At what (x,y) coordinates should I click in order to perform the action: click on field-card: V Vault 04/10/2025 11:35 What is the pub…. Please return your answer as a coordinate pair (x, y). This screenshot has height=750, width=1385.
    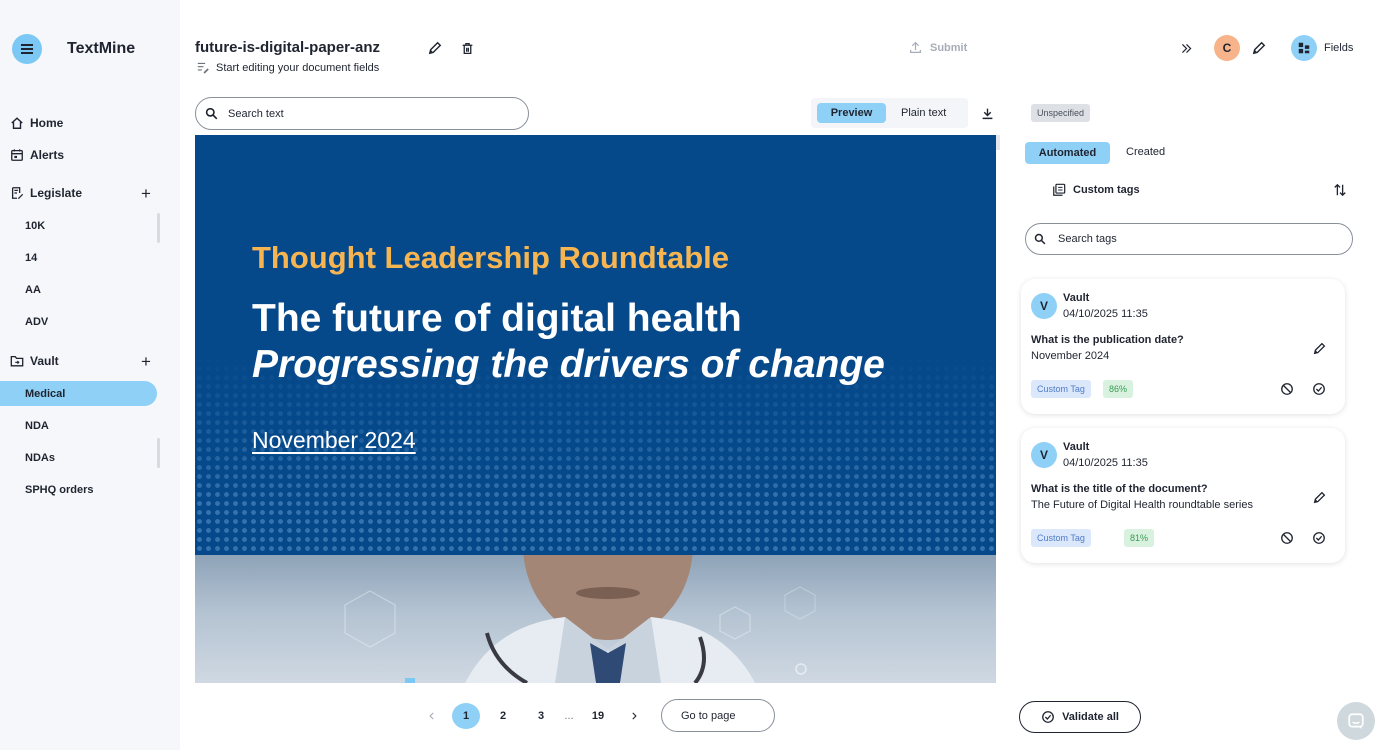
    Looking at the image, I should click on (1183, 346).